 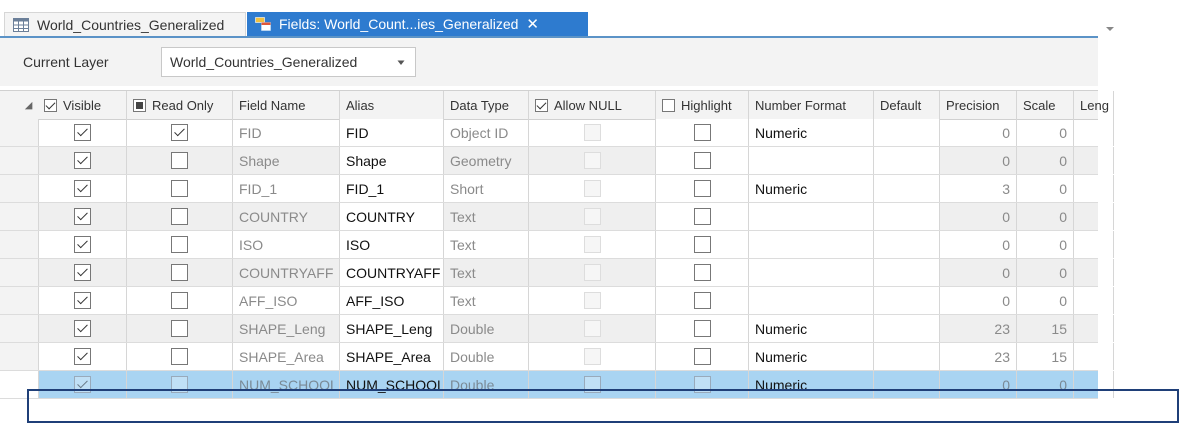 What do you see at coordinates (286, 300) in the screenshot?
I see `field-name-cell: AFF_ISO` at bounding box center [286, 300].